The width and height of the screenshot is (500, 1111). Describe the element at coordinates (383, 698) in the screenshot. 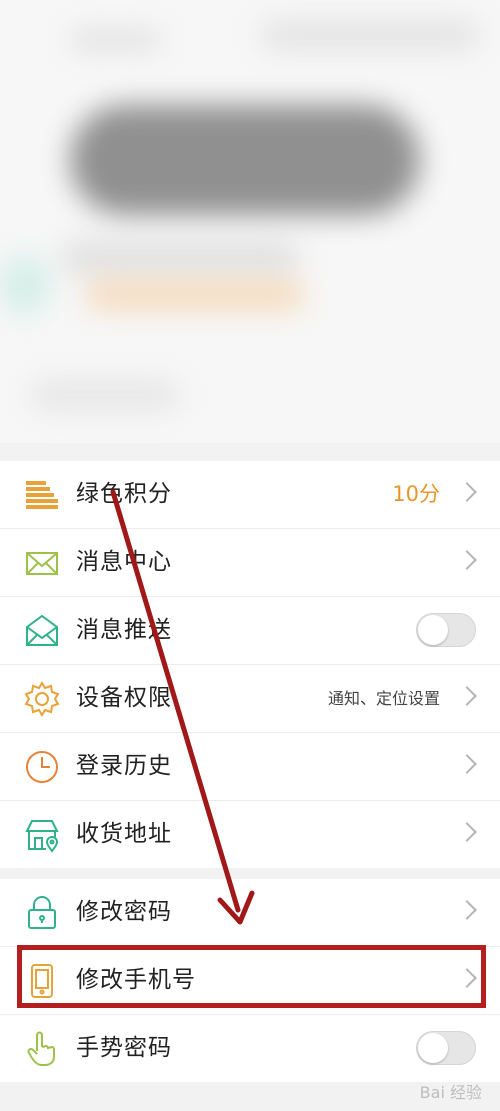

I see `permissions-value: 通知、定位设置` at that location.